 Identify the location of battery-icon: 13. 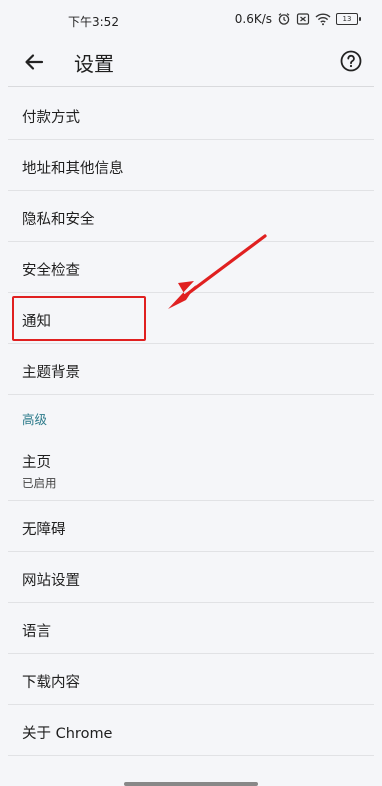
(348, 19).